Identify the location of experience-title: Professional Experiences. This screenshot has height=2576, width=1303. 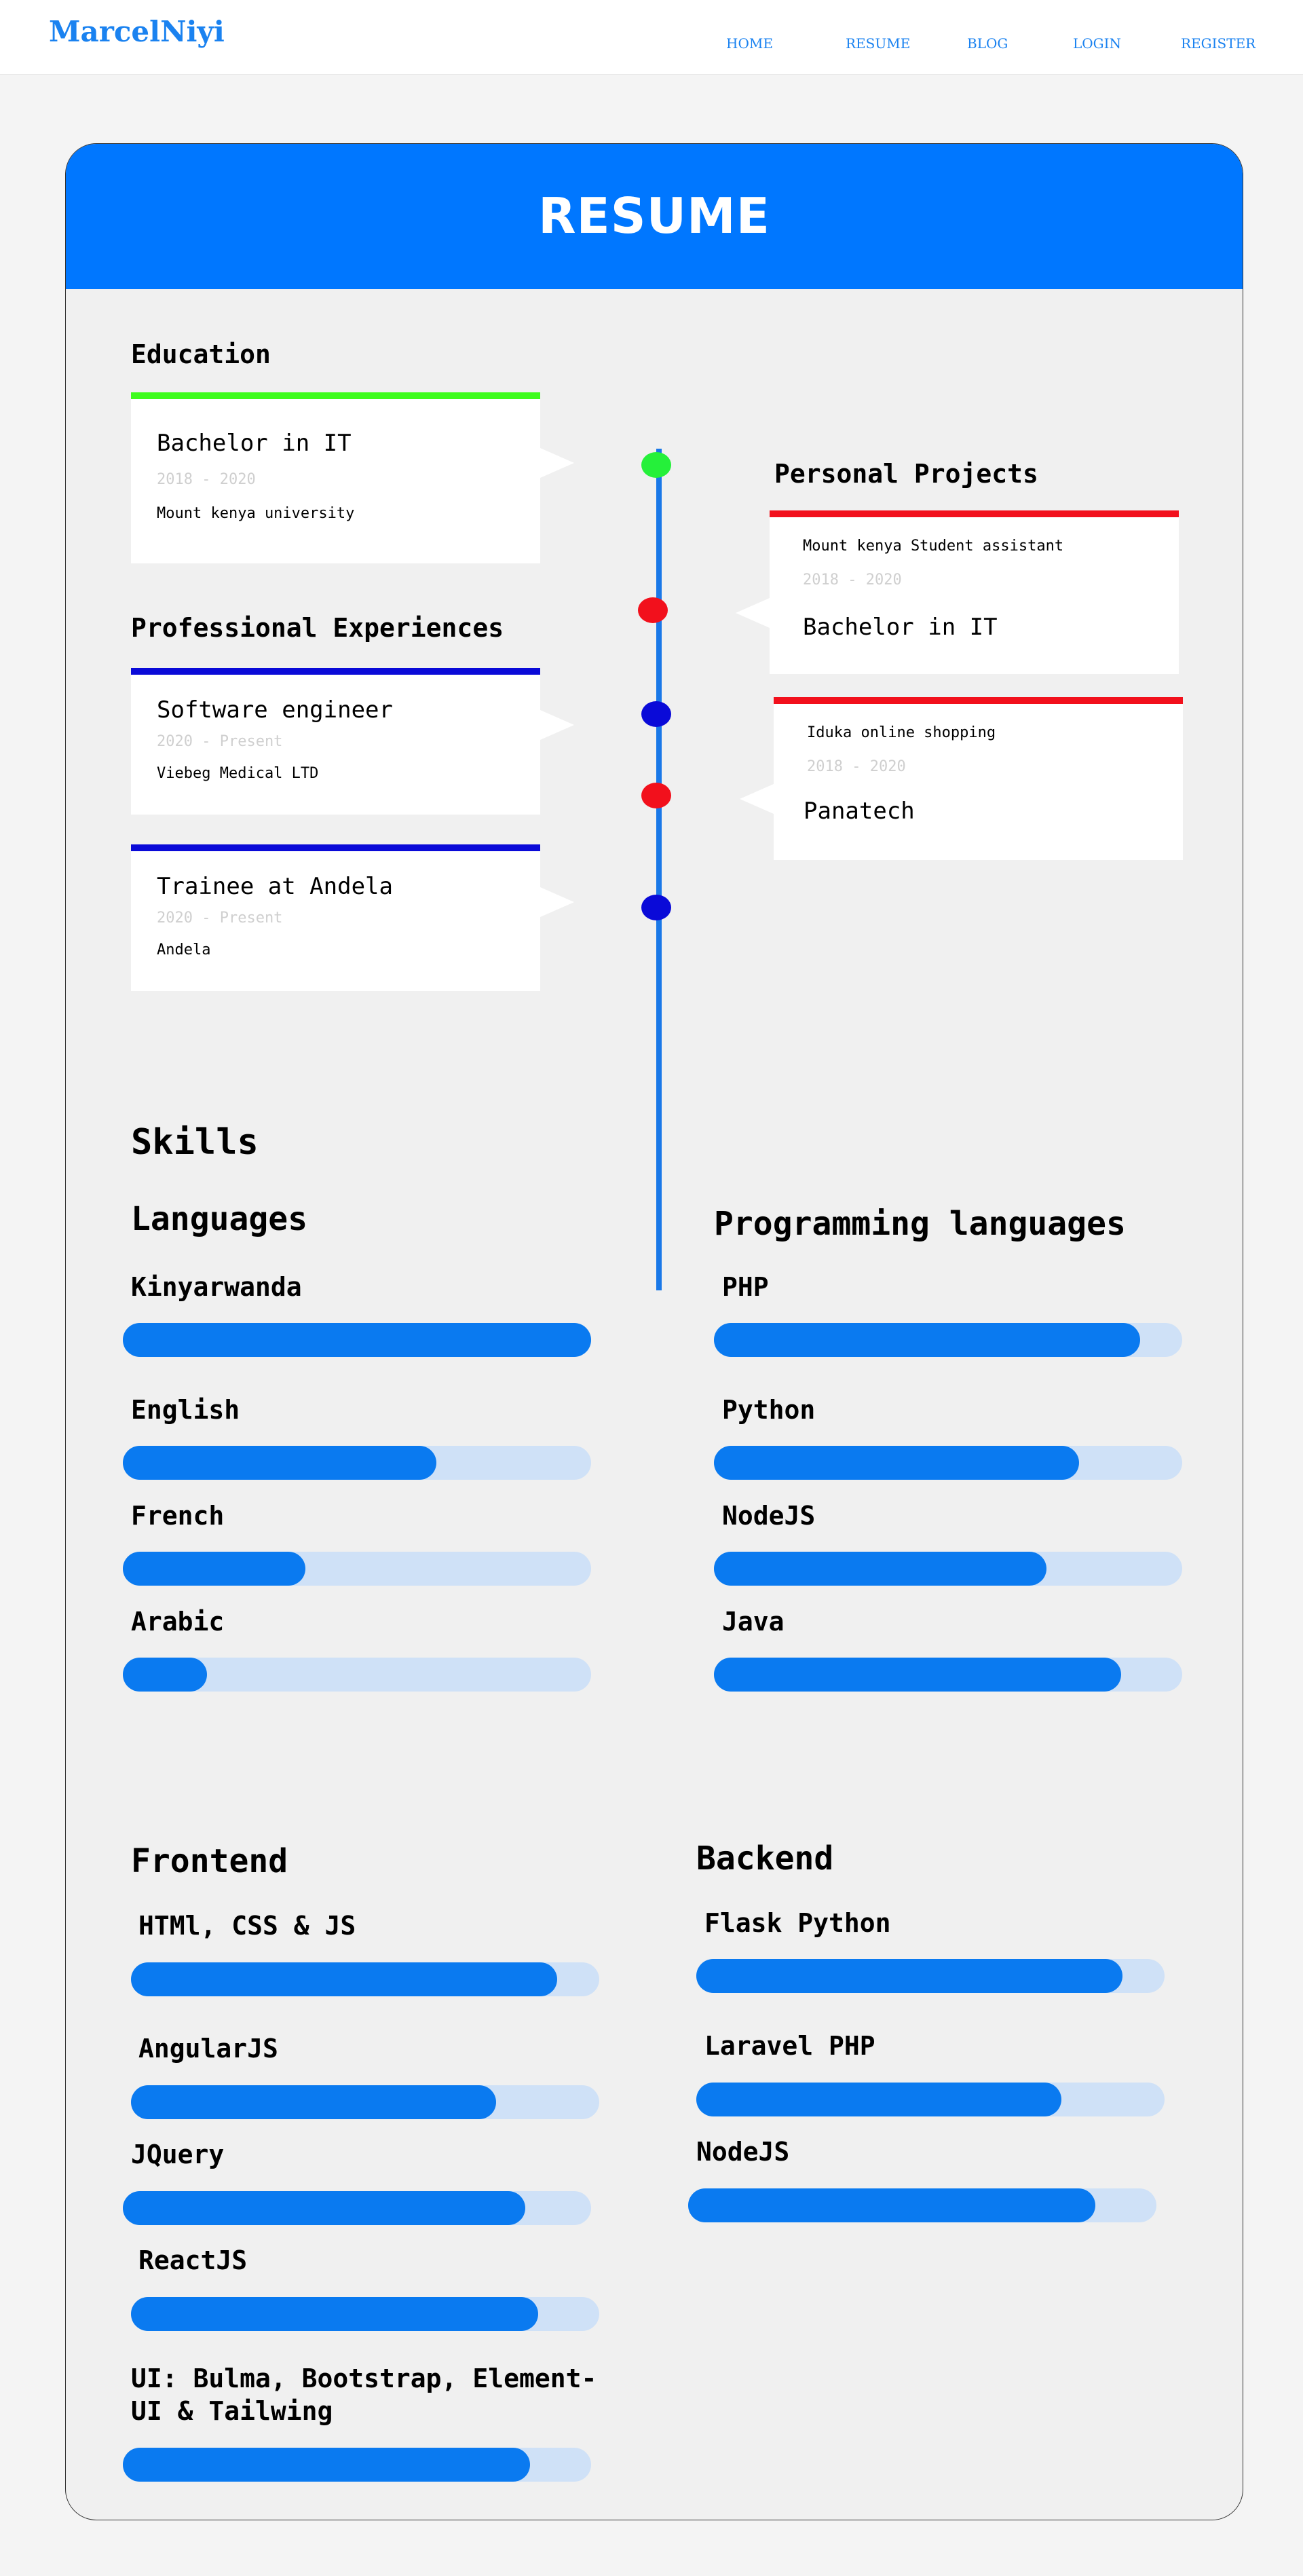
(317, 628).